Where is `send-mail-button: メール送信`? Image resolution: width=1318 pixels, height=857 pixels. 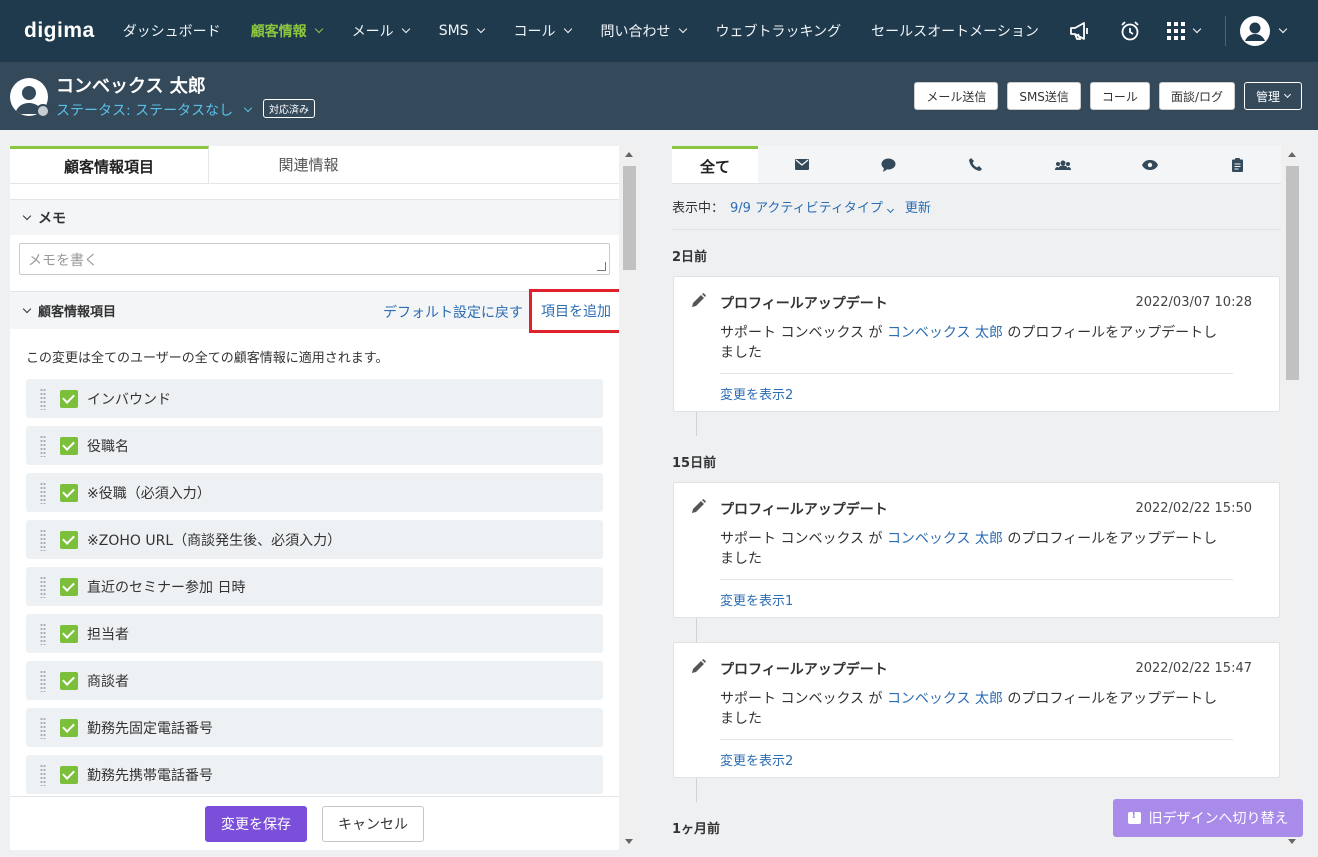
send-mail-button: メール送信 is located at coordinates (956, 96).